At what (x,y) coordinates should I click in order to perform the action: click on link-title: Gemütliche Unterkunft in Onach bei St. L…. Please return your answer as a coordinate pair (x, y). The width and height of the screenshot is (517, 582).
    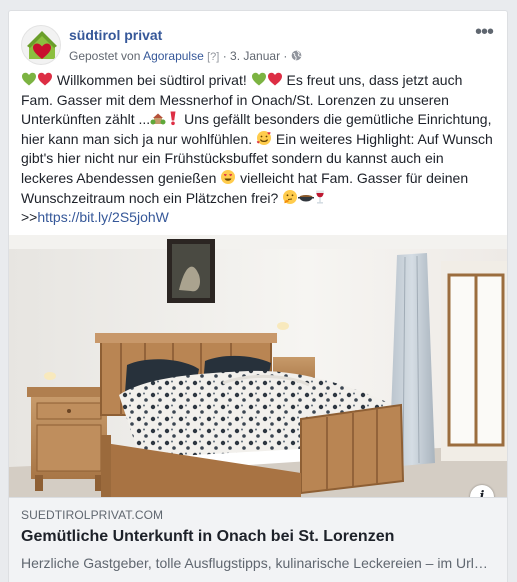
    Looking at the image, I should click on (207, 537).